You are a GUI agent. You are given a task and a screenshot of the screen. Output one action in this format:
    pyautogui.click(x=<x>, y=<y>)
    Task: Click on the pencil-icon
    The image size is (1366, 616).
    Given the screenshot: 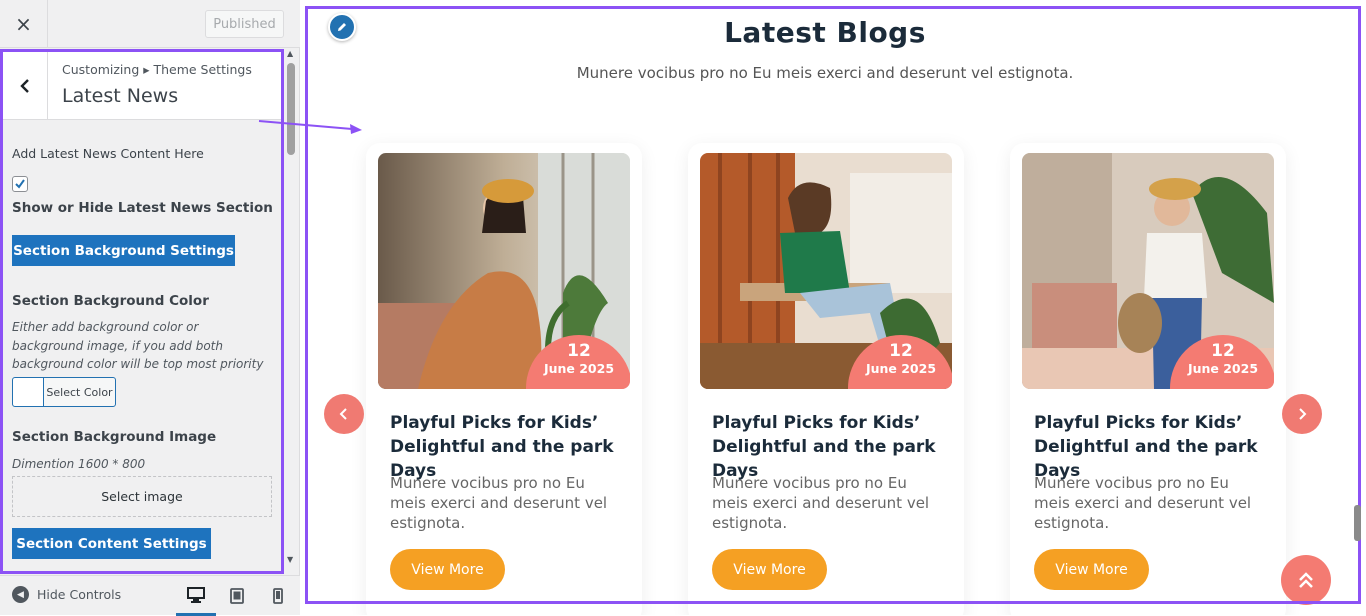 What is the action you would take?
    pyautogui.click(x=342, y=27)
    